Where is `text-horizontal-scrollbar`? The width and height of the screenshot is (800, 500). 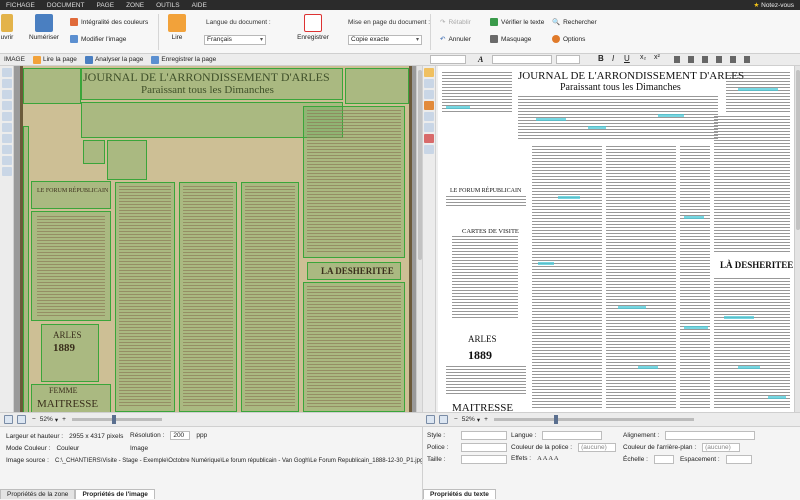
text-horizontal-scrollbar is located at coordinates (593, 419).